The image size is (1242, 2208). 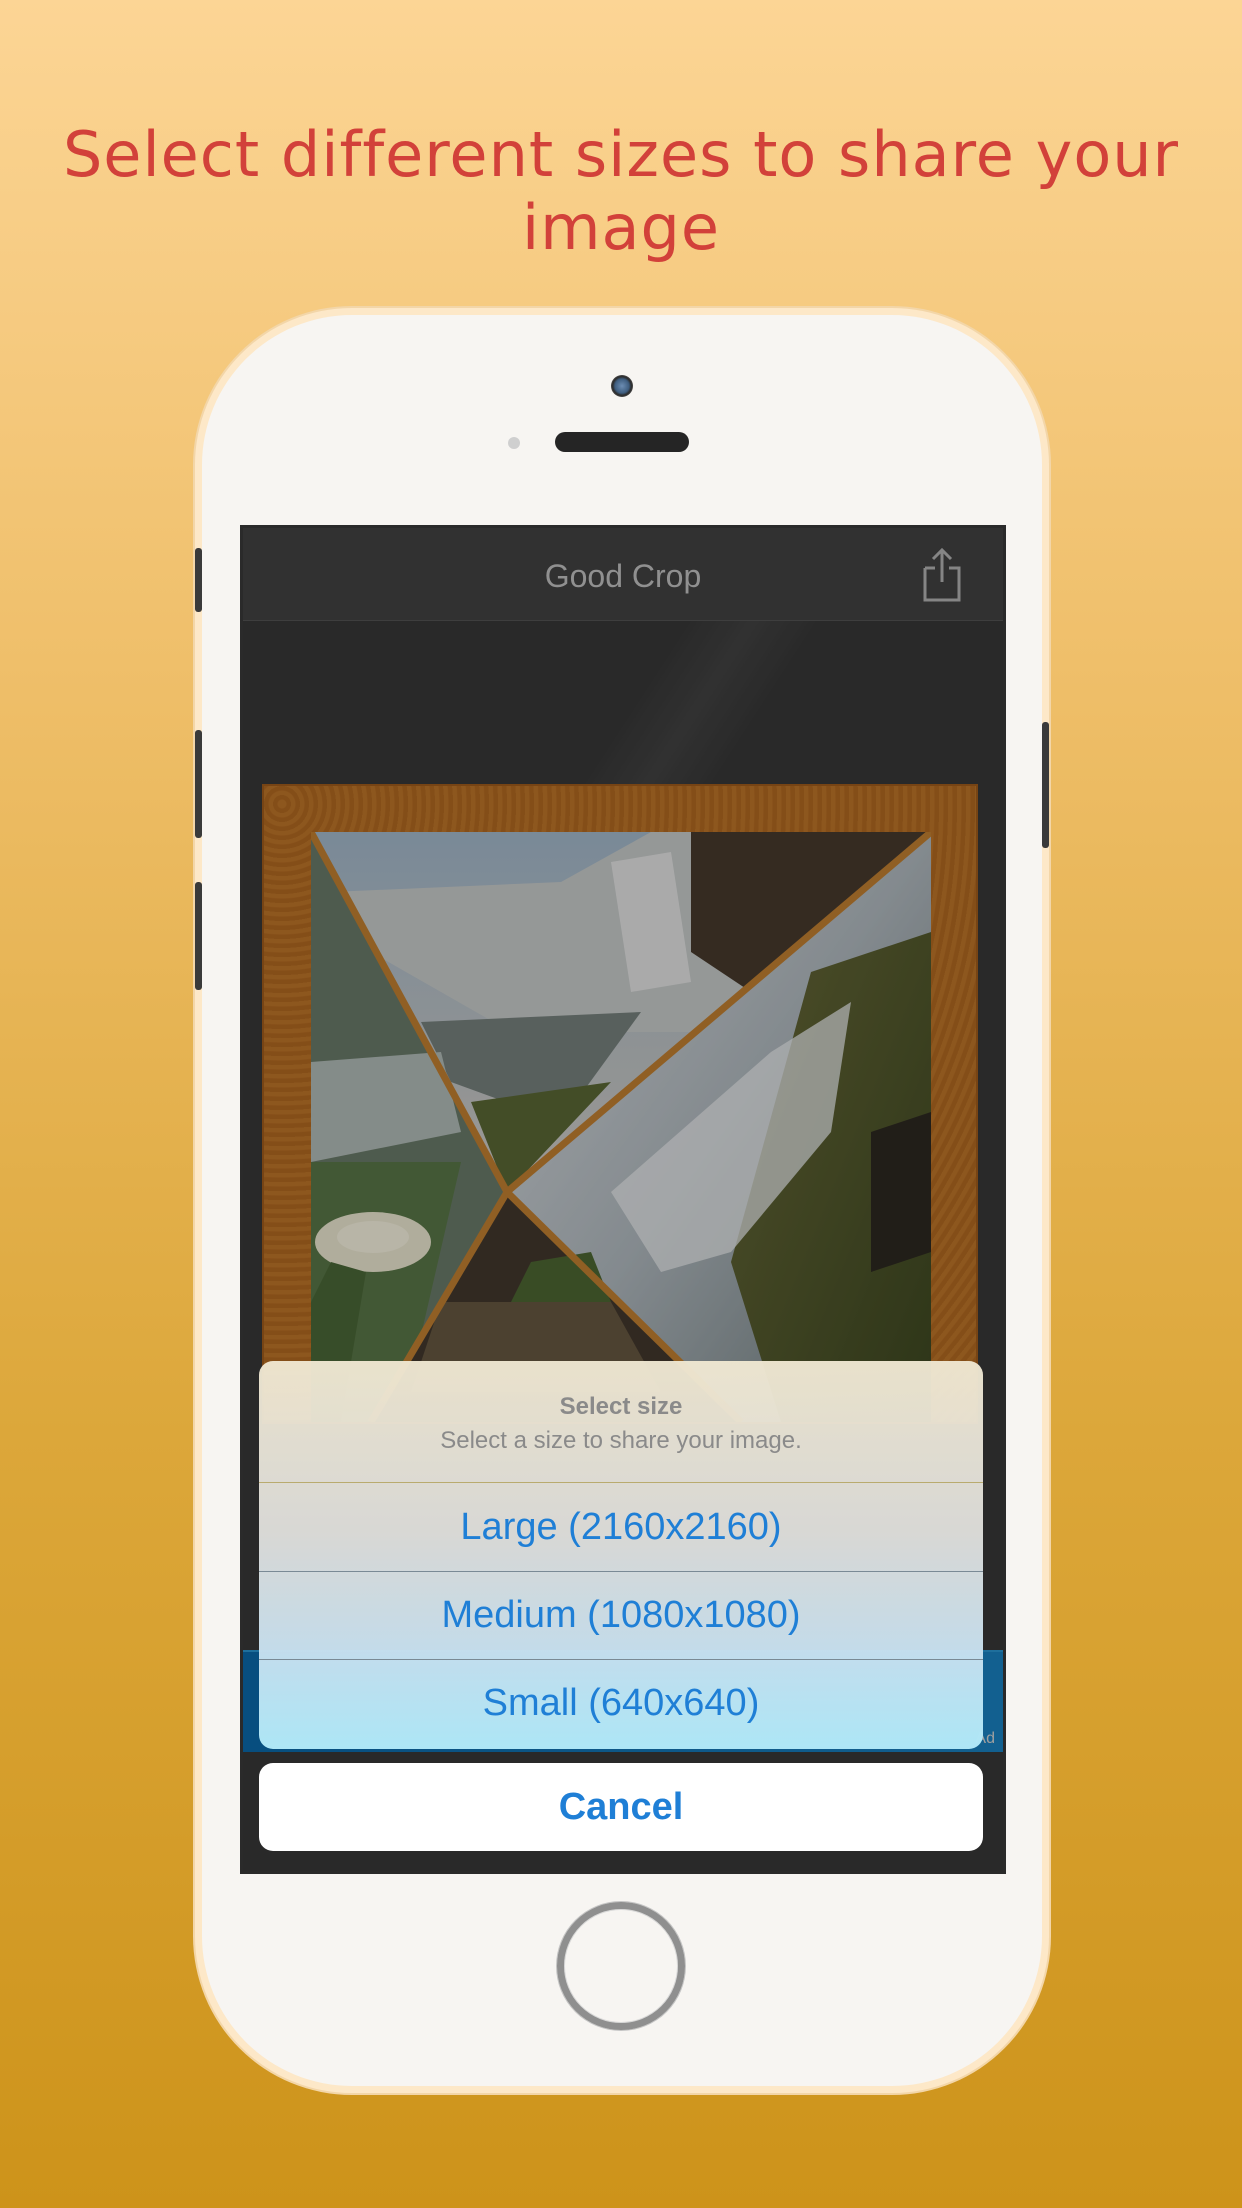 What do you see at coordinates (198, 784) in the screenshot?
I see `volume-up-button` at bounding box center [198, 784].